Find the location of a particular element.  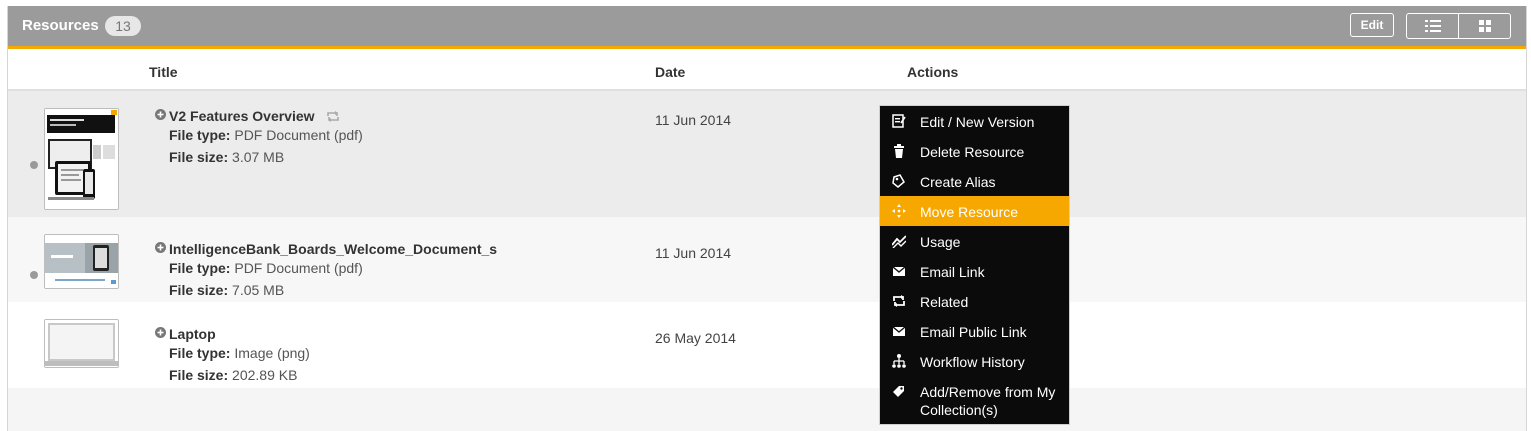

menu-item-label: Email Link is located at coordinates (952, 272).